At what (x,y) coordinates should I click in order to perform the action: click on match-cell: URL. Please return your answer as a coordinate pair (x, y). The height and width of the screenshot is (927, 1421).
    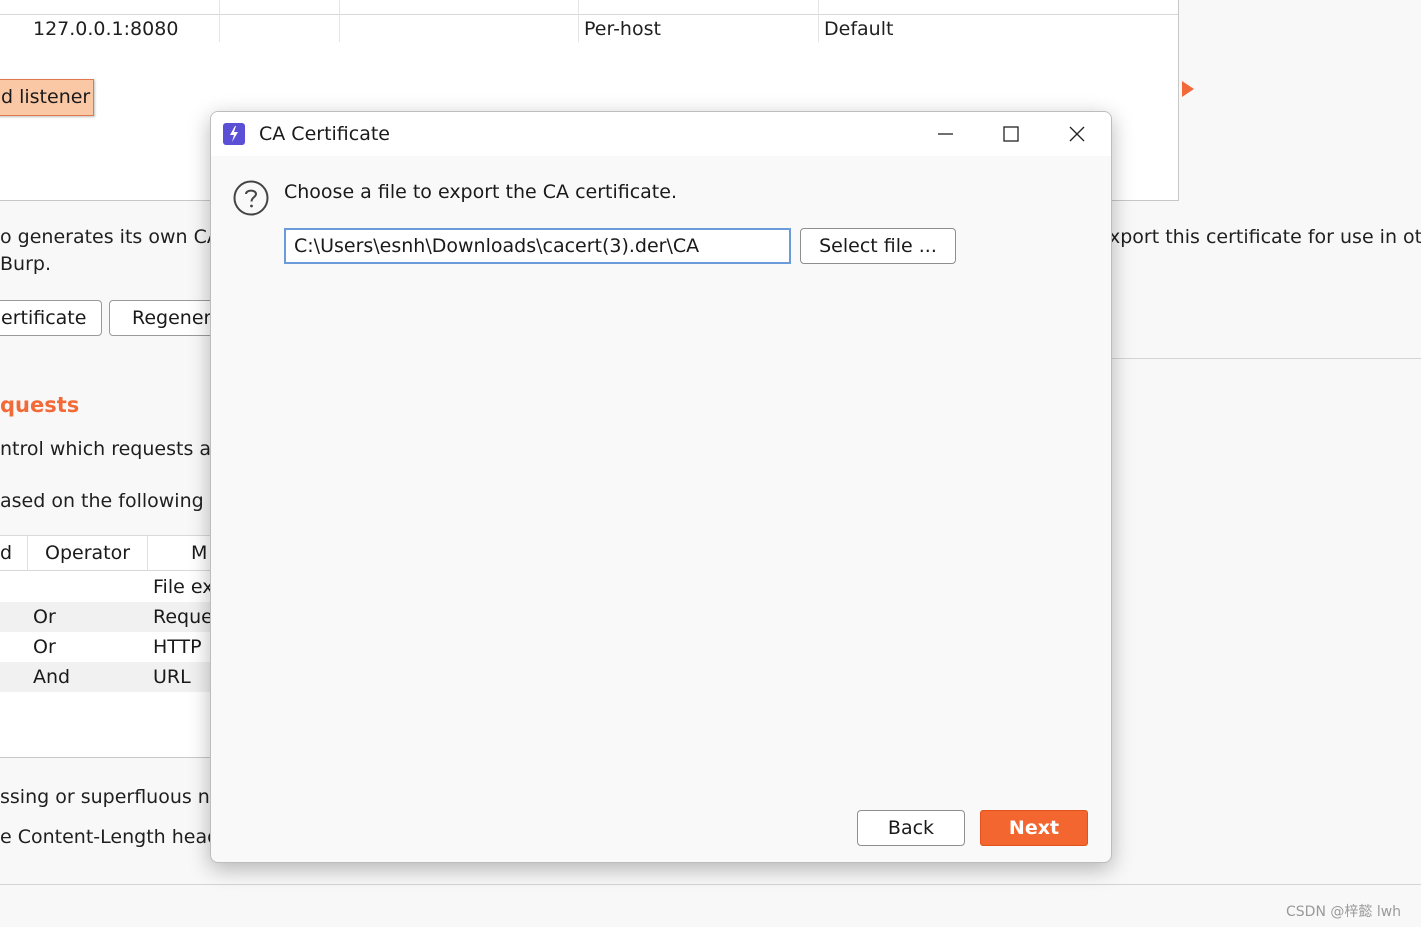
    Looking at the image, I should click on (172, 677).